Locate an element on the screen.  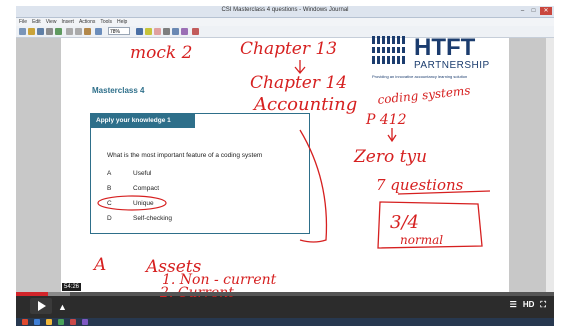
hw-circle-answer is located at coordinates (132, 203).